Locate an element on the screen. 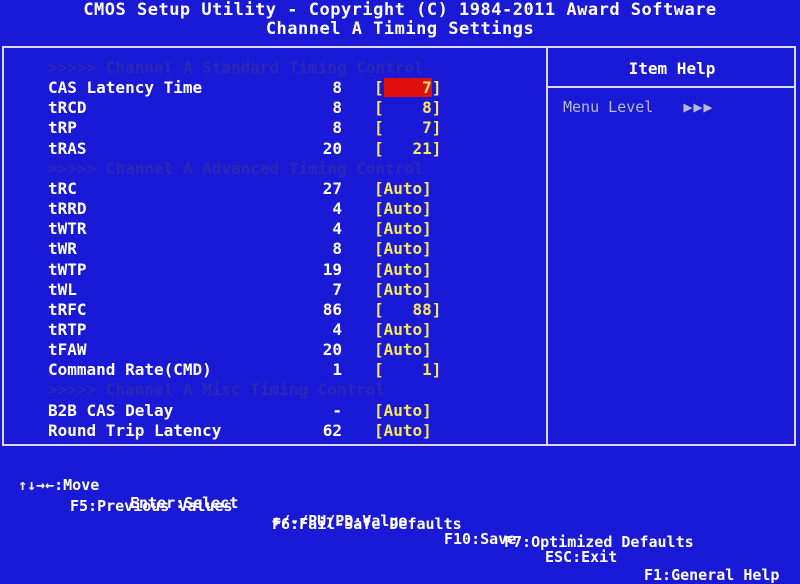  setting-label: tWL is located at coordinates (62, 289).